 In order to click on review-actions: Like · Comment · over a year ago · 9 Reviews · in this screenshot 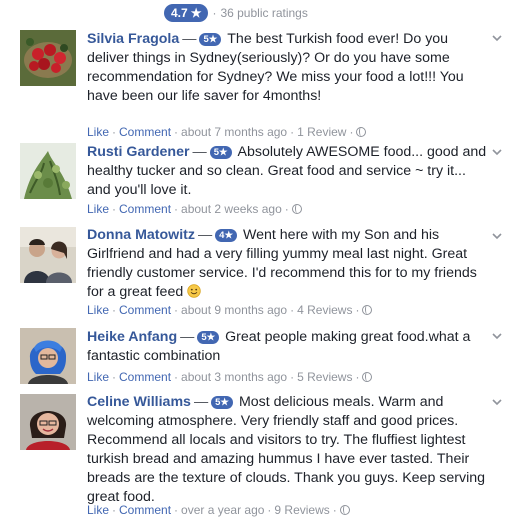, I will do `click(218, 510)`.